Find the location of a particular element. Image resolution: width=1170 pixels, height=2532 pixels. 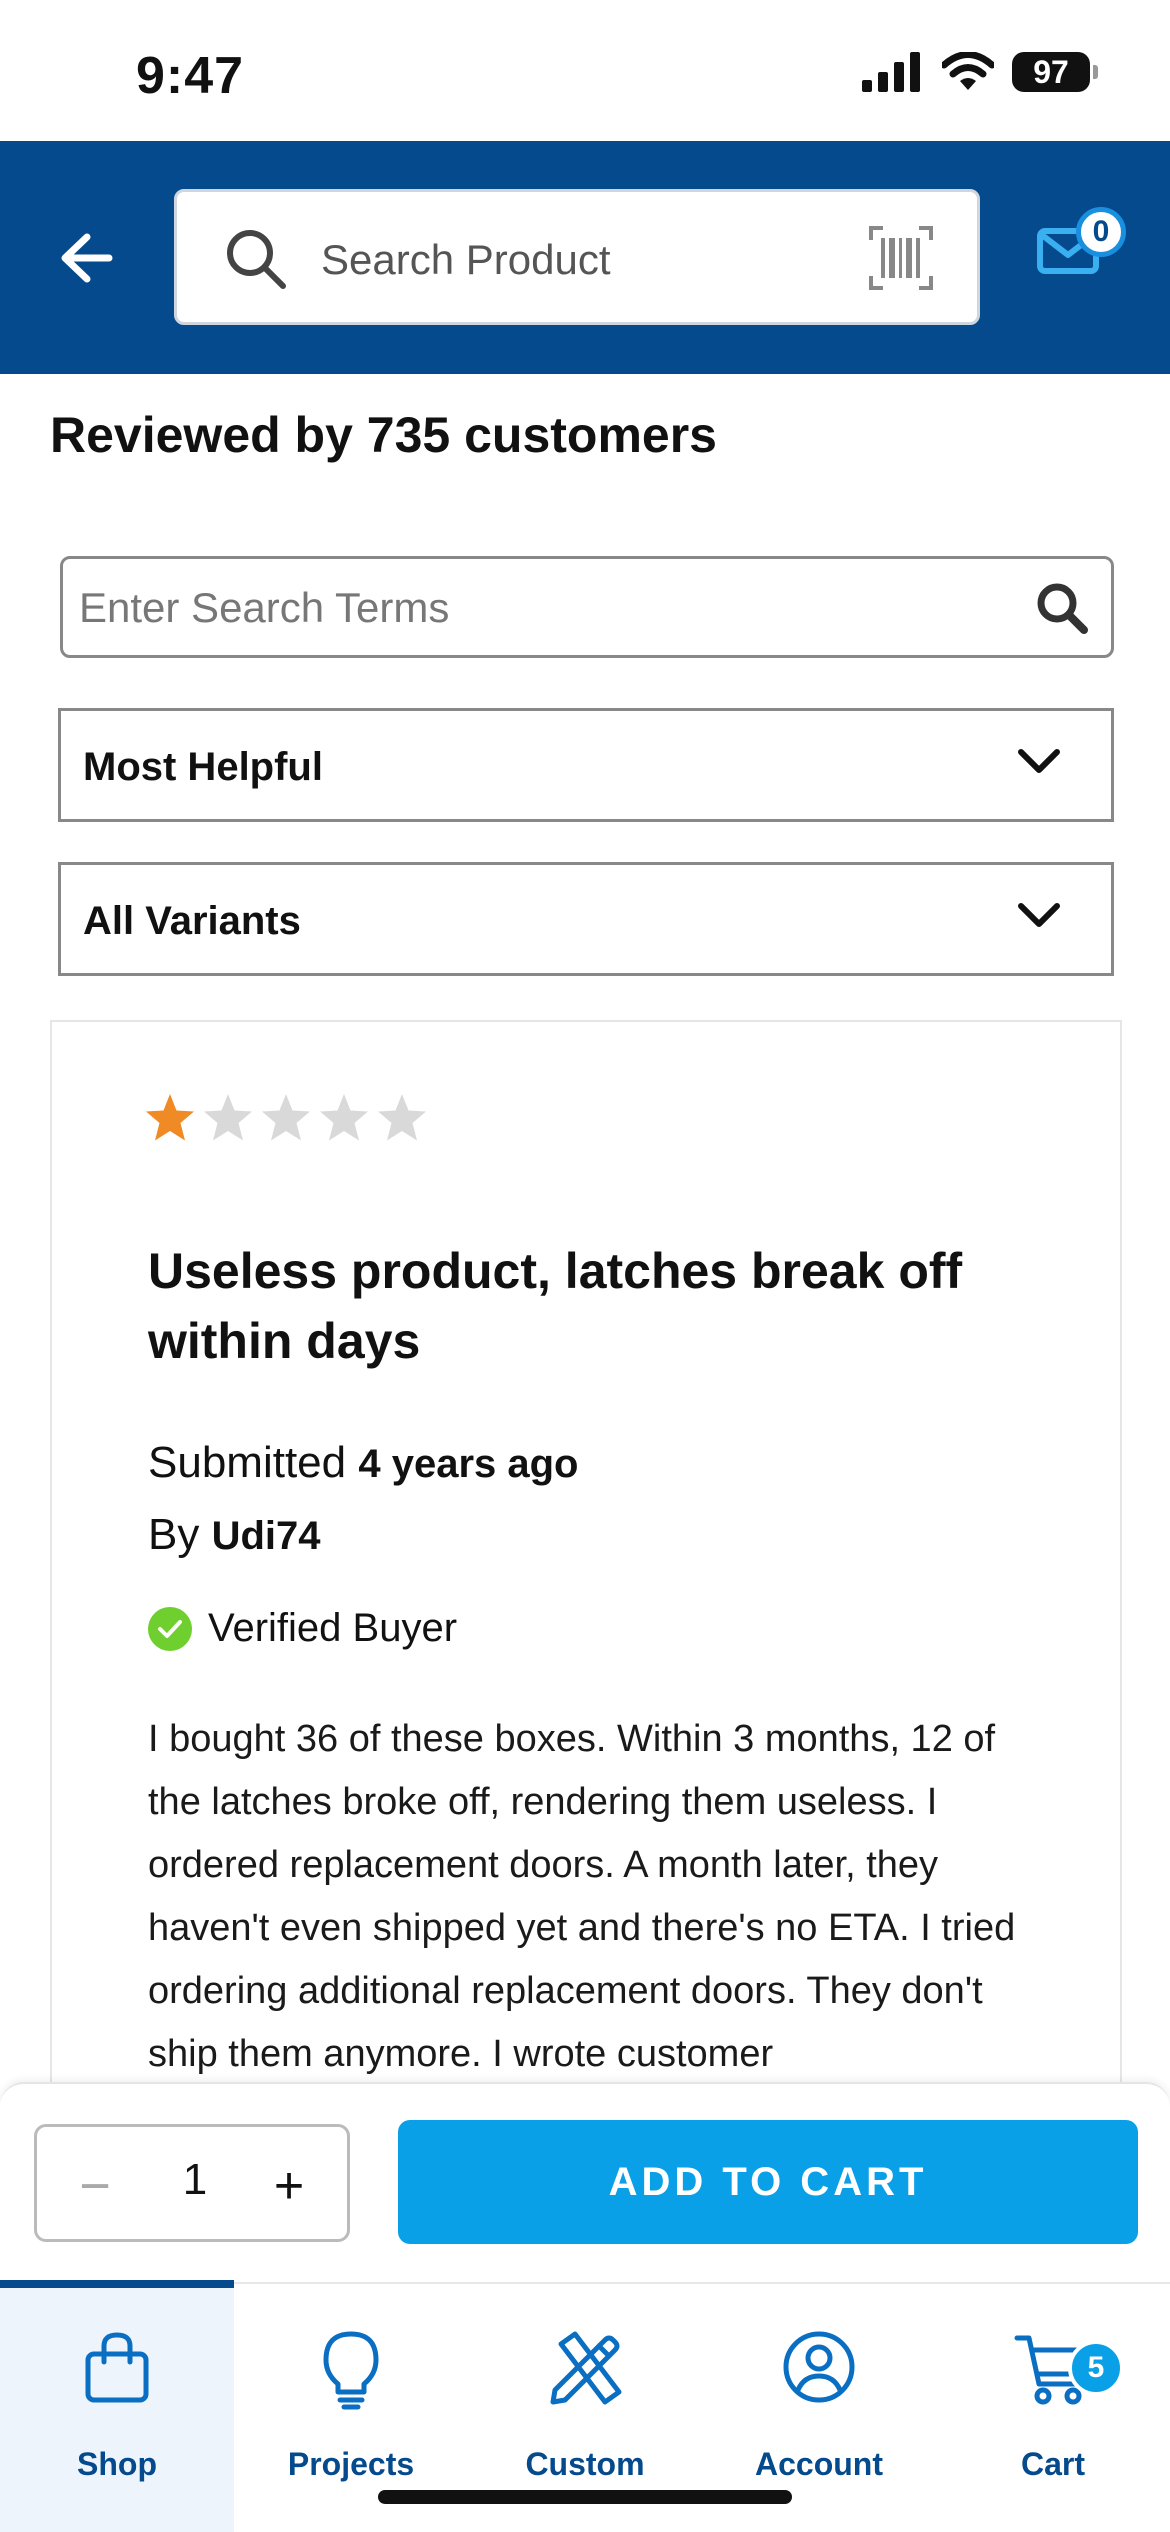

review-author-line: By Udi74 is located at coordinates (234, 1535).